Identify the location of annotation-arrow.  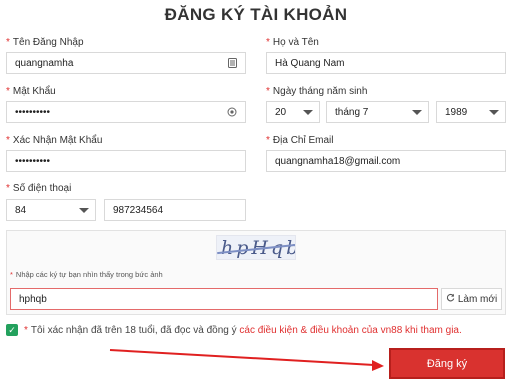
(246, 360).